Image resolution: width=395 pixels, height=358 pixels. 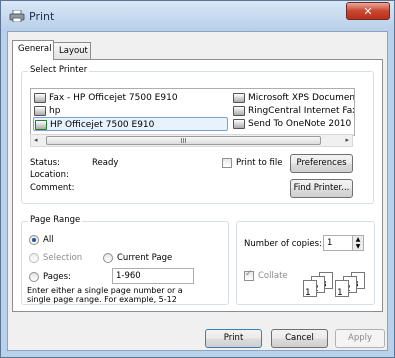 I want to click on preferences-button: Preferences, so click(x=321, y=163).